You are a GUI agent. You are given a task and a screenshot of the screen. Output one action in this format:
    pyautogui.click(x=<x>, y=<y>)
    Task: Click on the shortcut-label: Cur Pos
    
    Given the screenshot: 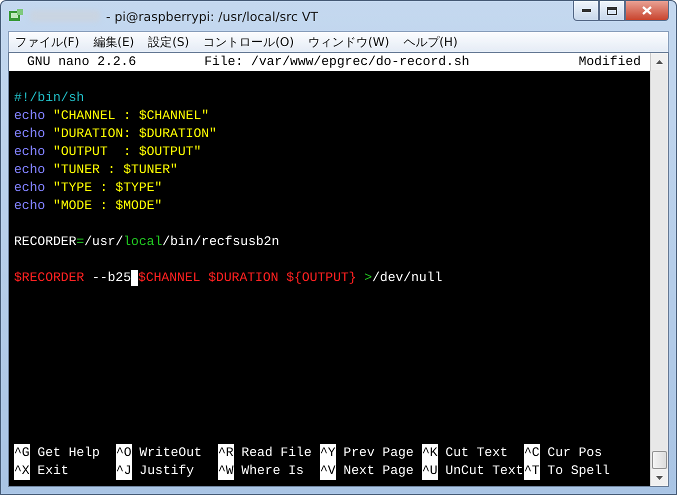 What is the action you would take?
    pyautogui.click(x=574, y=453)
    